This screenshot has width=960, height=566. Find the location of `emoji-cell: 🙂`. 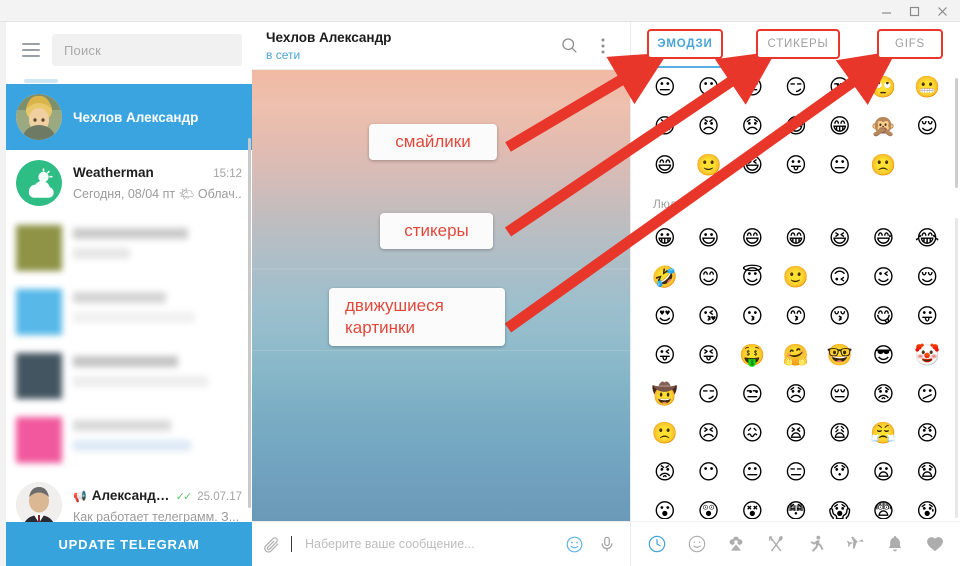

emoji-cell: 🙂 is located at coordinates (796, 277).